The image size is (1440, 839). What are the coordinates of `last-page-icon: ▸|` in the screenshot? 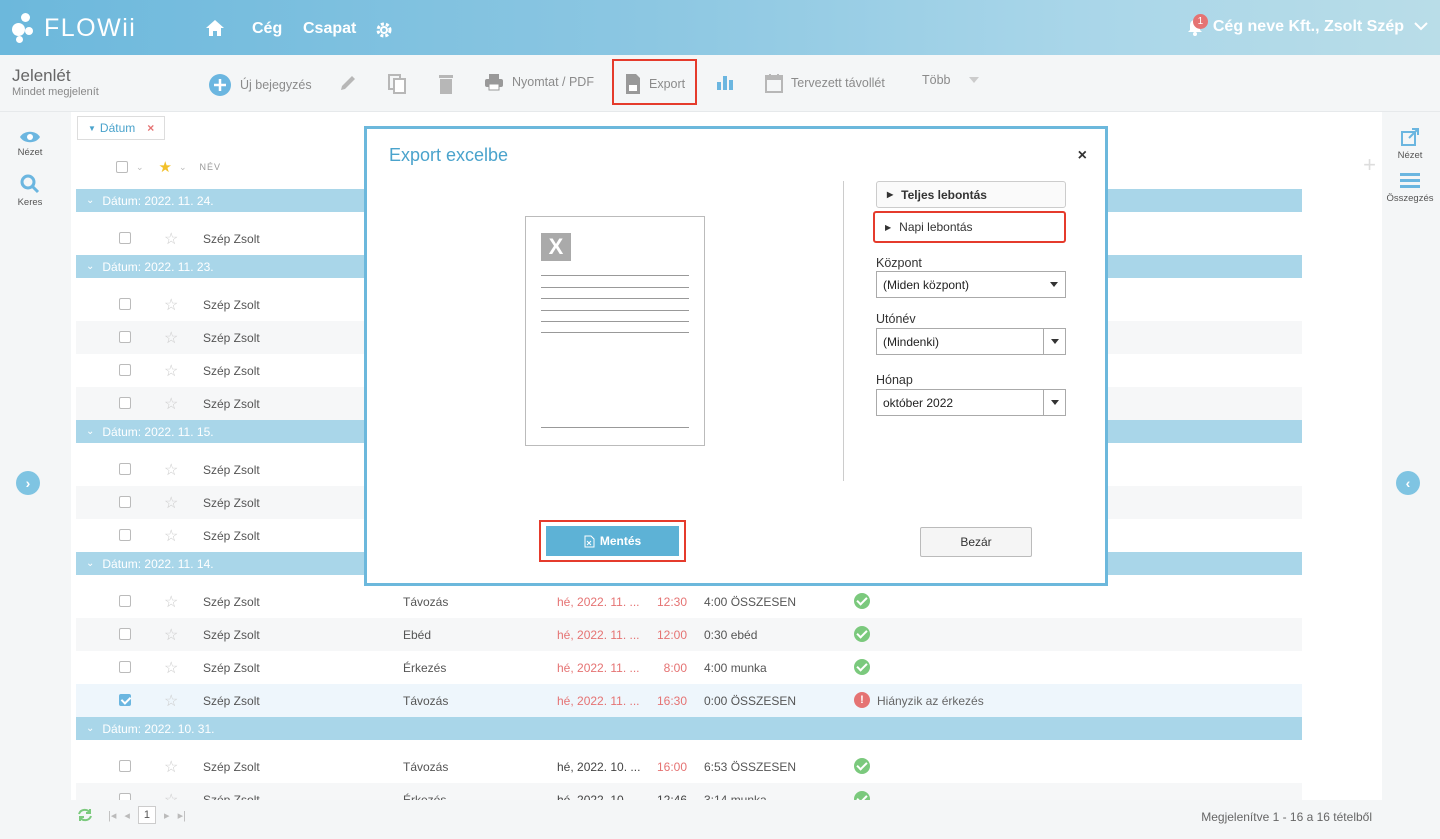 It's located at (182, 815).